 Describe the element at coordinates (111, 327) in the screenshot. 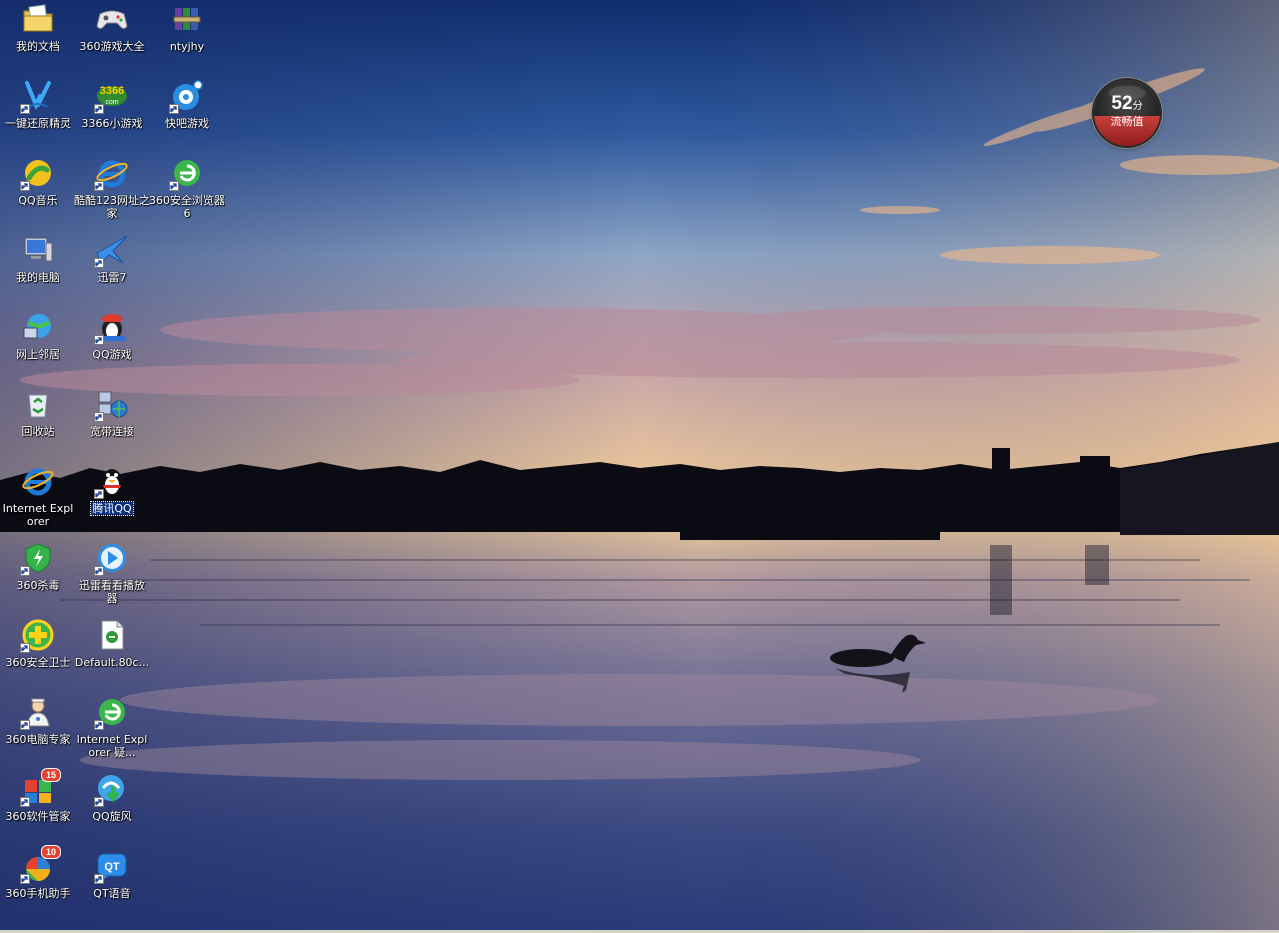

I see `qq-games-icon` at that location.